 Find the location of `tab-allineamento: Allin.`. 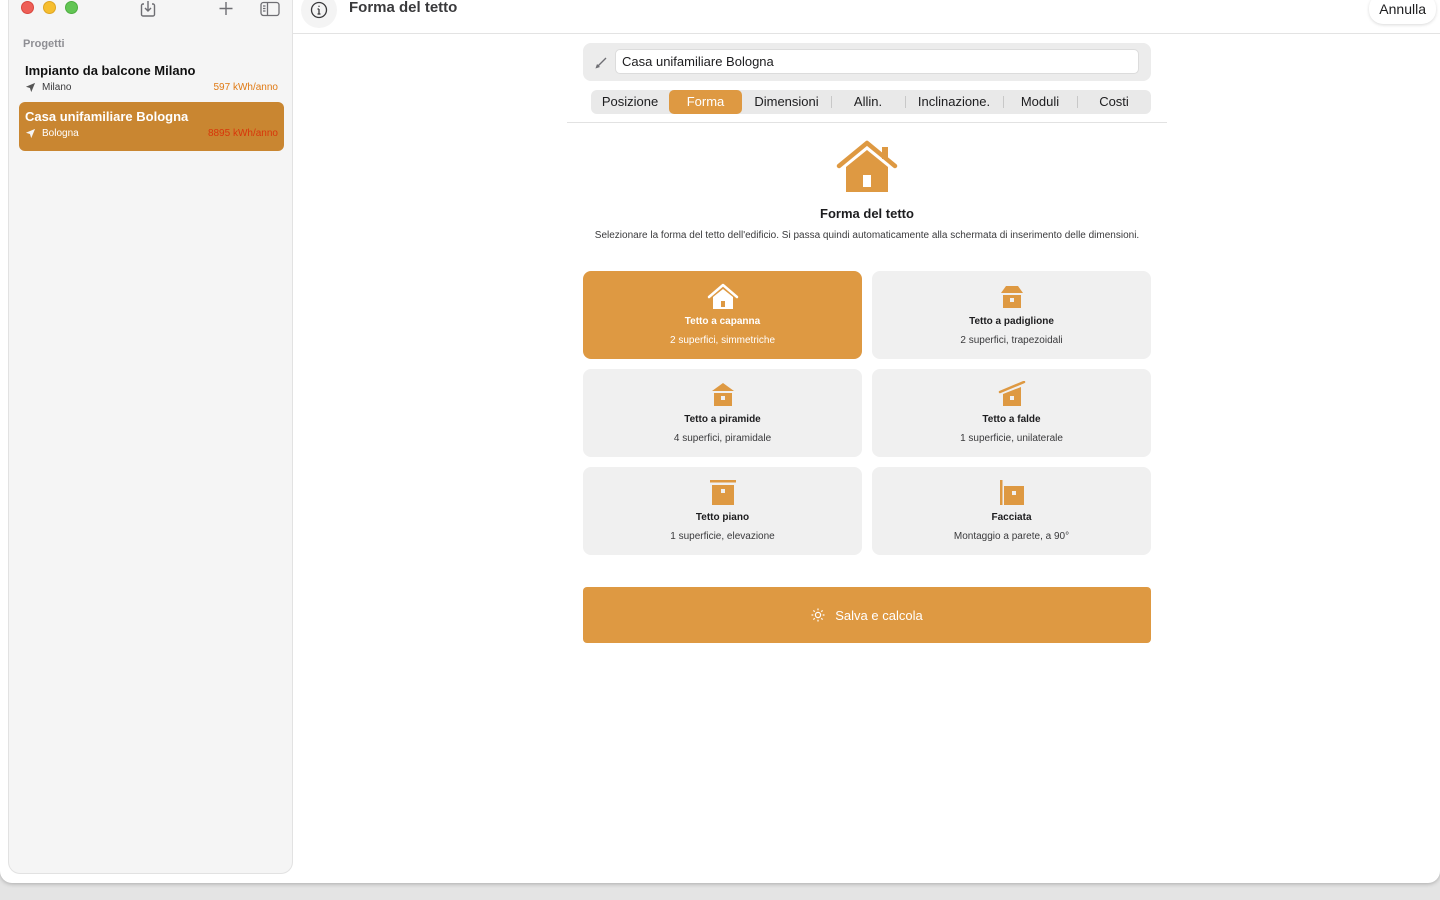

tab-allineamento: Allin. is located at coordinates (868, 102).